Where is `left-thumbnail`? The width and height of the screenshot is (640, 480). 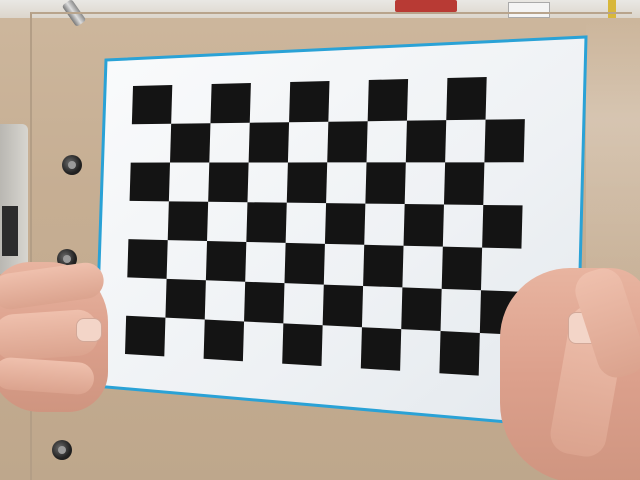 left-thumbnail is located at coordinates (89, 330).